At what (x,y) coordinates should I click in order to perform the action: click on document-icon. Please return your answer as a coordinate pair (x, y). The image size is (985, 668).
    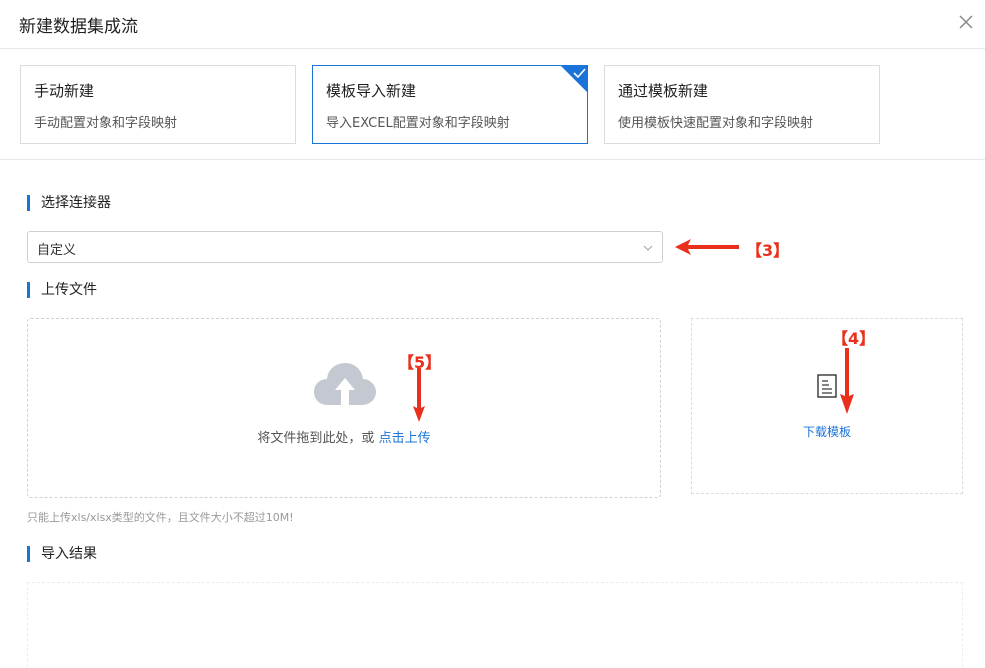
    Looking at the image, I should click on (827, 386).